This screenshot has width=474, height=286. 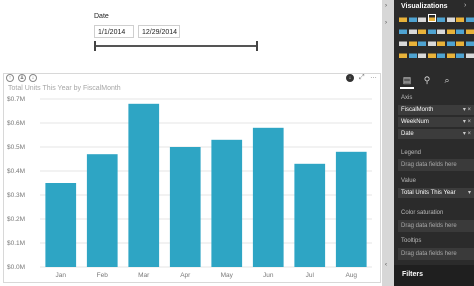 I want to click on pie-visual-icon, so click(x=441, y=30).